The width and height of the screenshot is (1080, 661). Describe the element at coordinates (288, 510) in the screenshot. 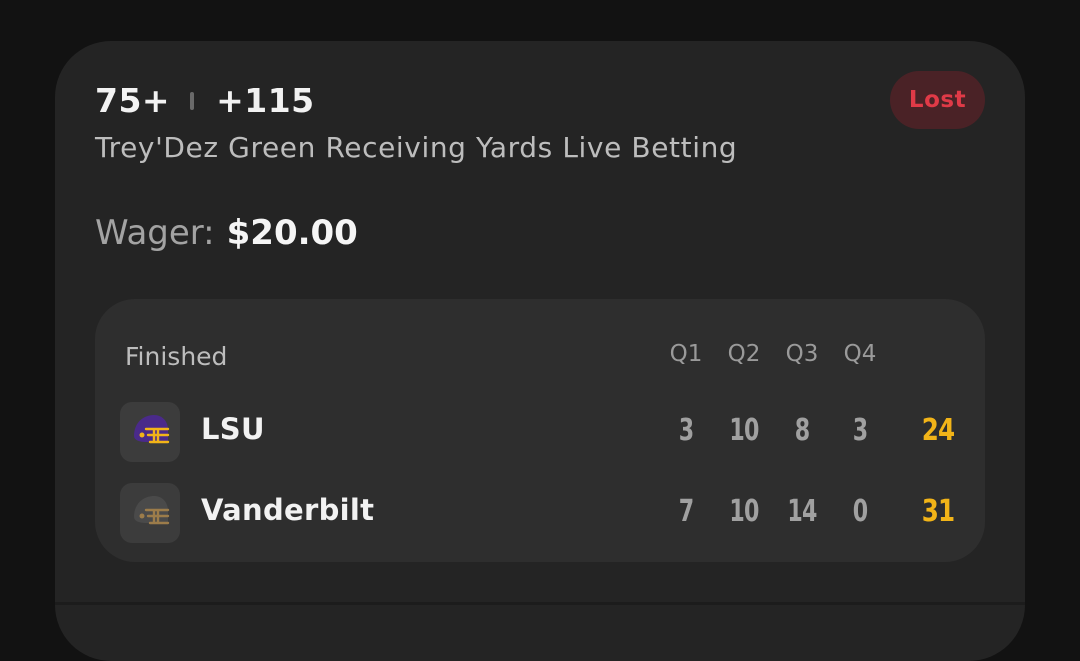

I see `team-name-vanderbilt: Vanderbilt` at that location.